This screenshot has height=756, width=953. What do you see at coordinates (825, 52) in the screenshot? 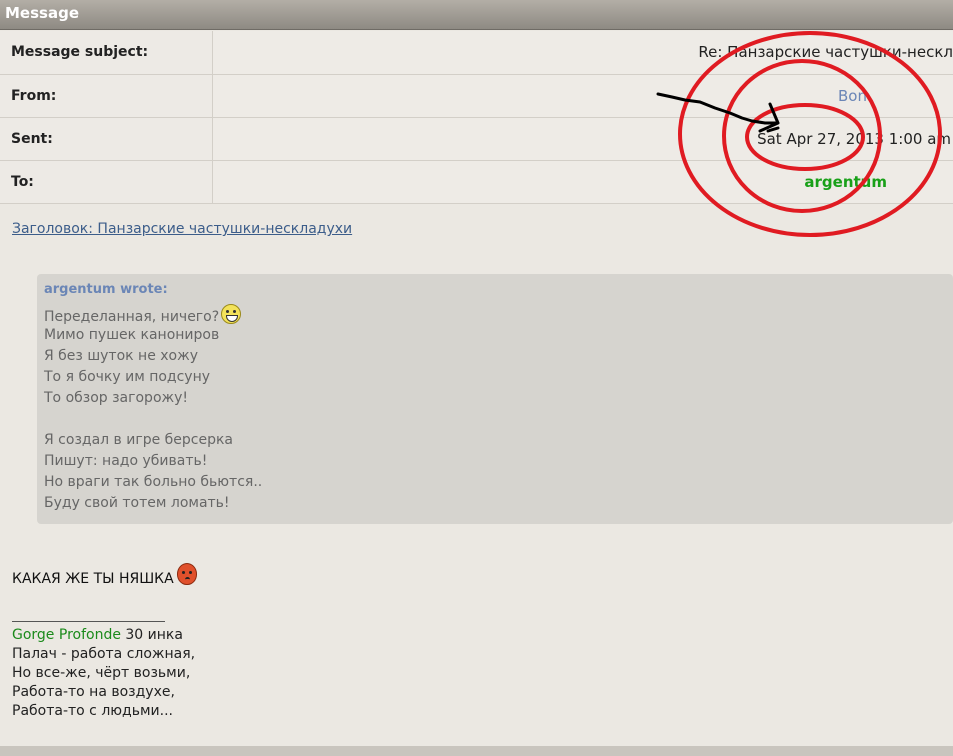
I see `subject-value: Re: Панзарские частушки-нескл` at bounding box center [825, 52].